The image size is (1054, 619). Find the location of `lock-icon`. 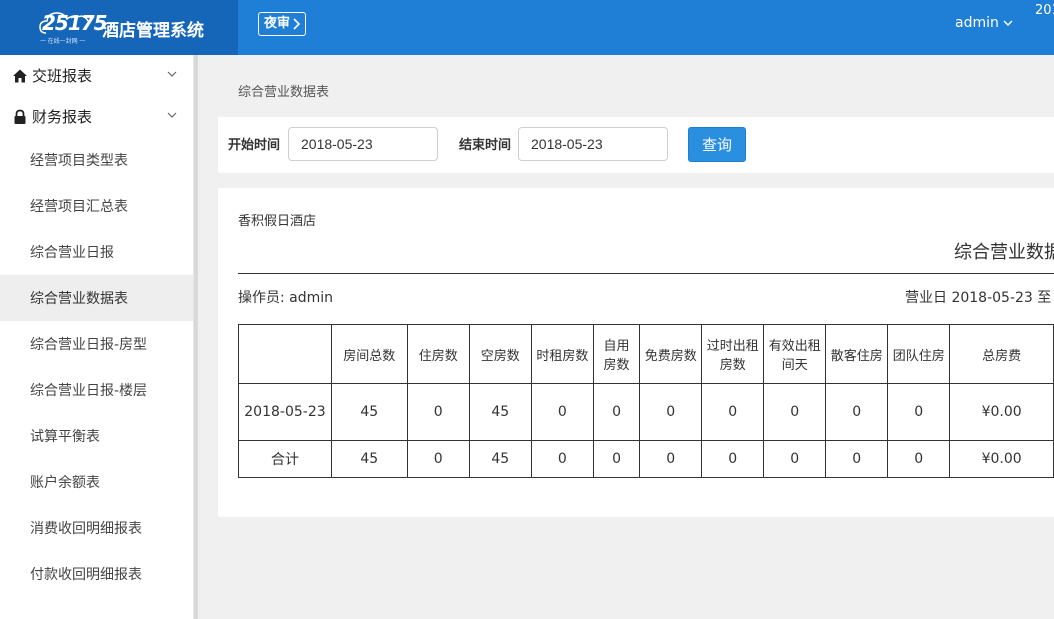

lock-icon is located at coordinates (20, 116).